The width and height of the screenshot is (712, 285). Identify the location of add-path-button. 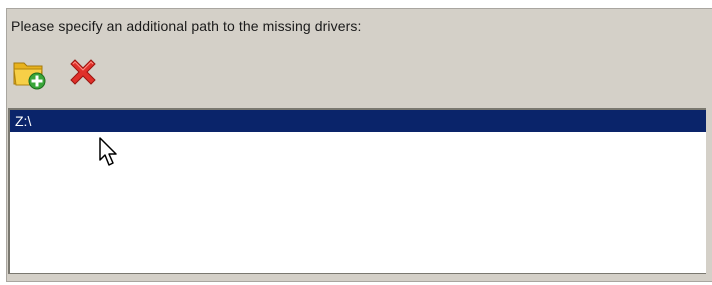
(29, 73).